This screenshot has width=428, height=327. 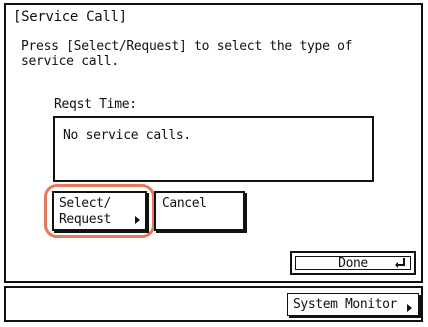 What do you see at coordinates (213, 304) in the screenshot?
I see `status-bar: System Monitor` at bounding box center [213, 304].